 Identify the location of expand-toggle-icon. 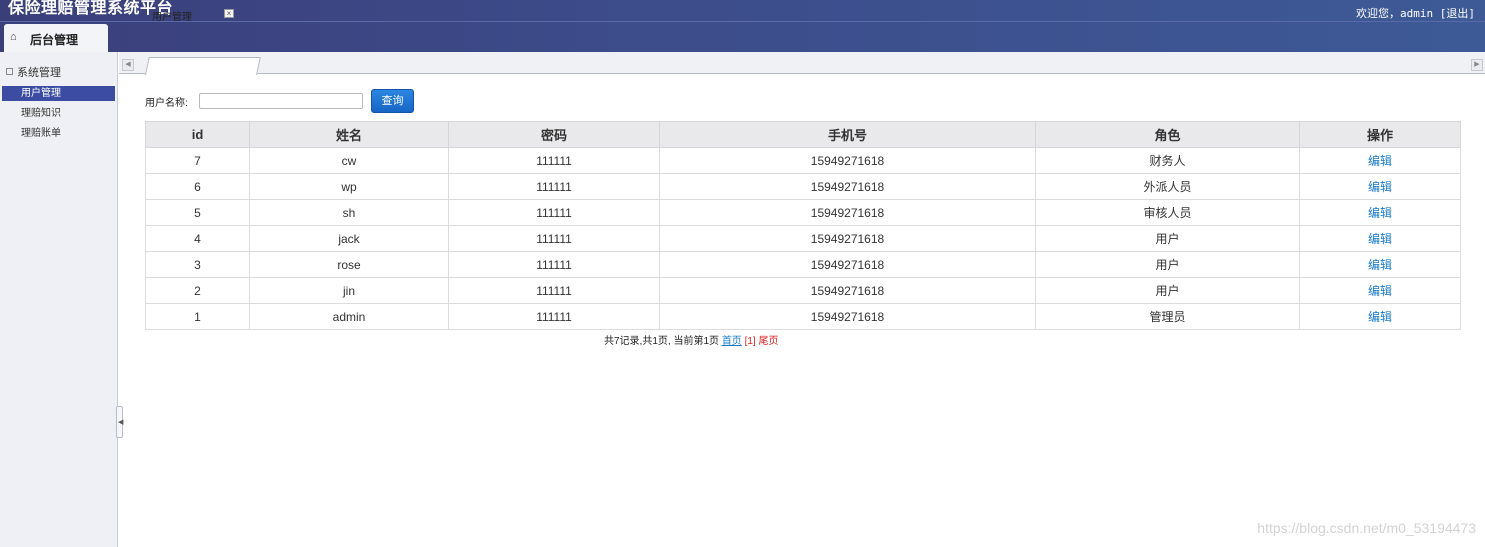
(9, 71).